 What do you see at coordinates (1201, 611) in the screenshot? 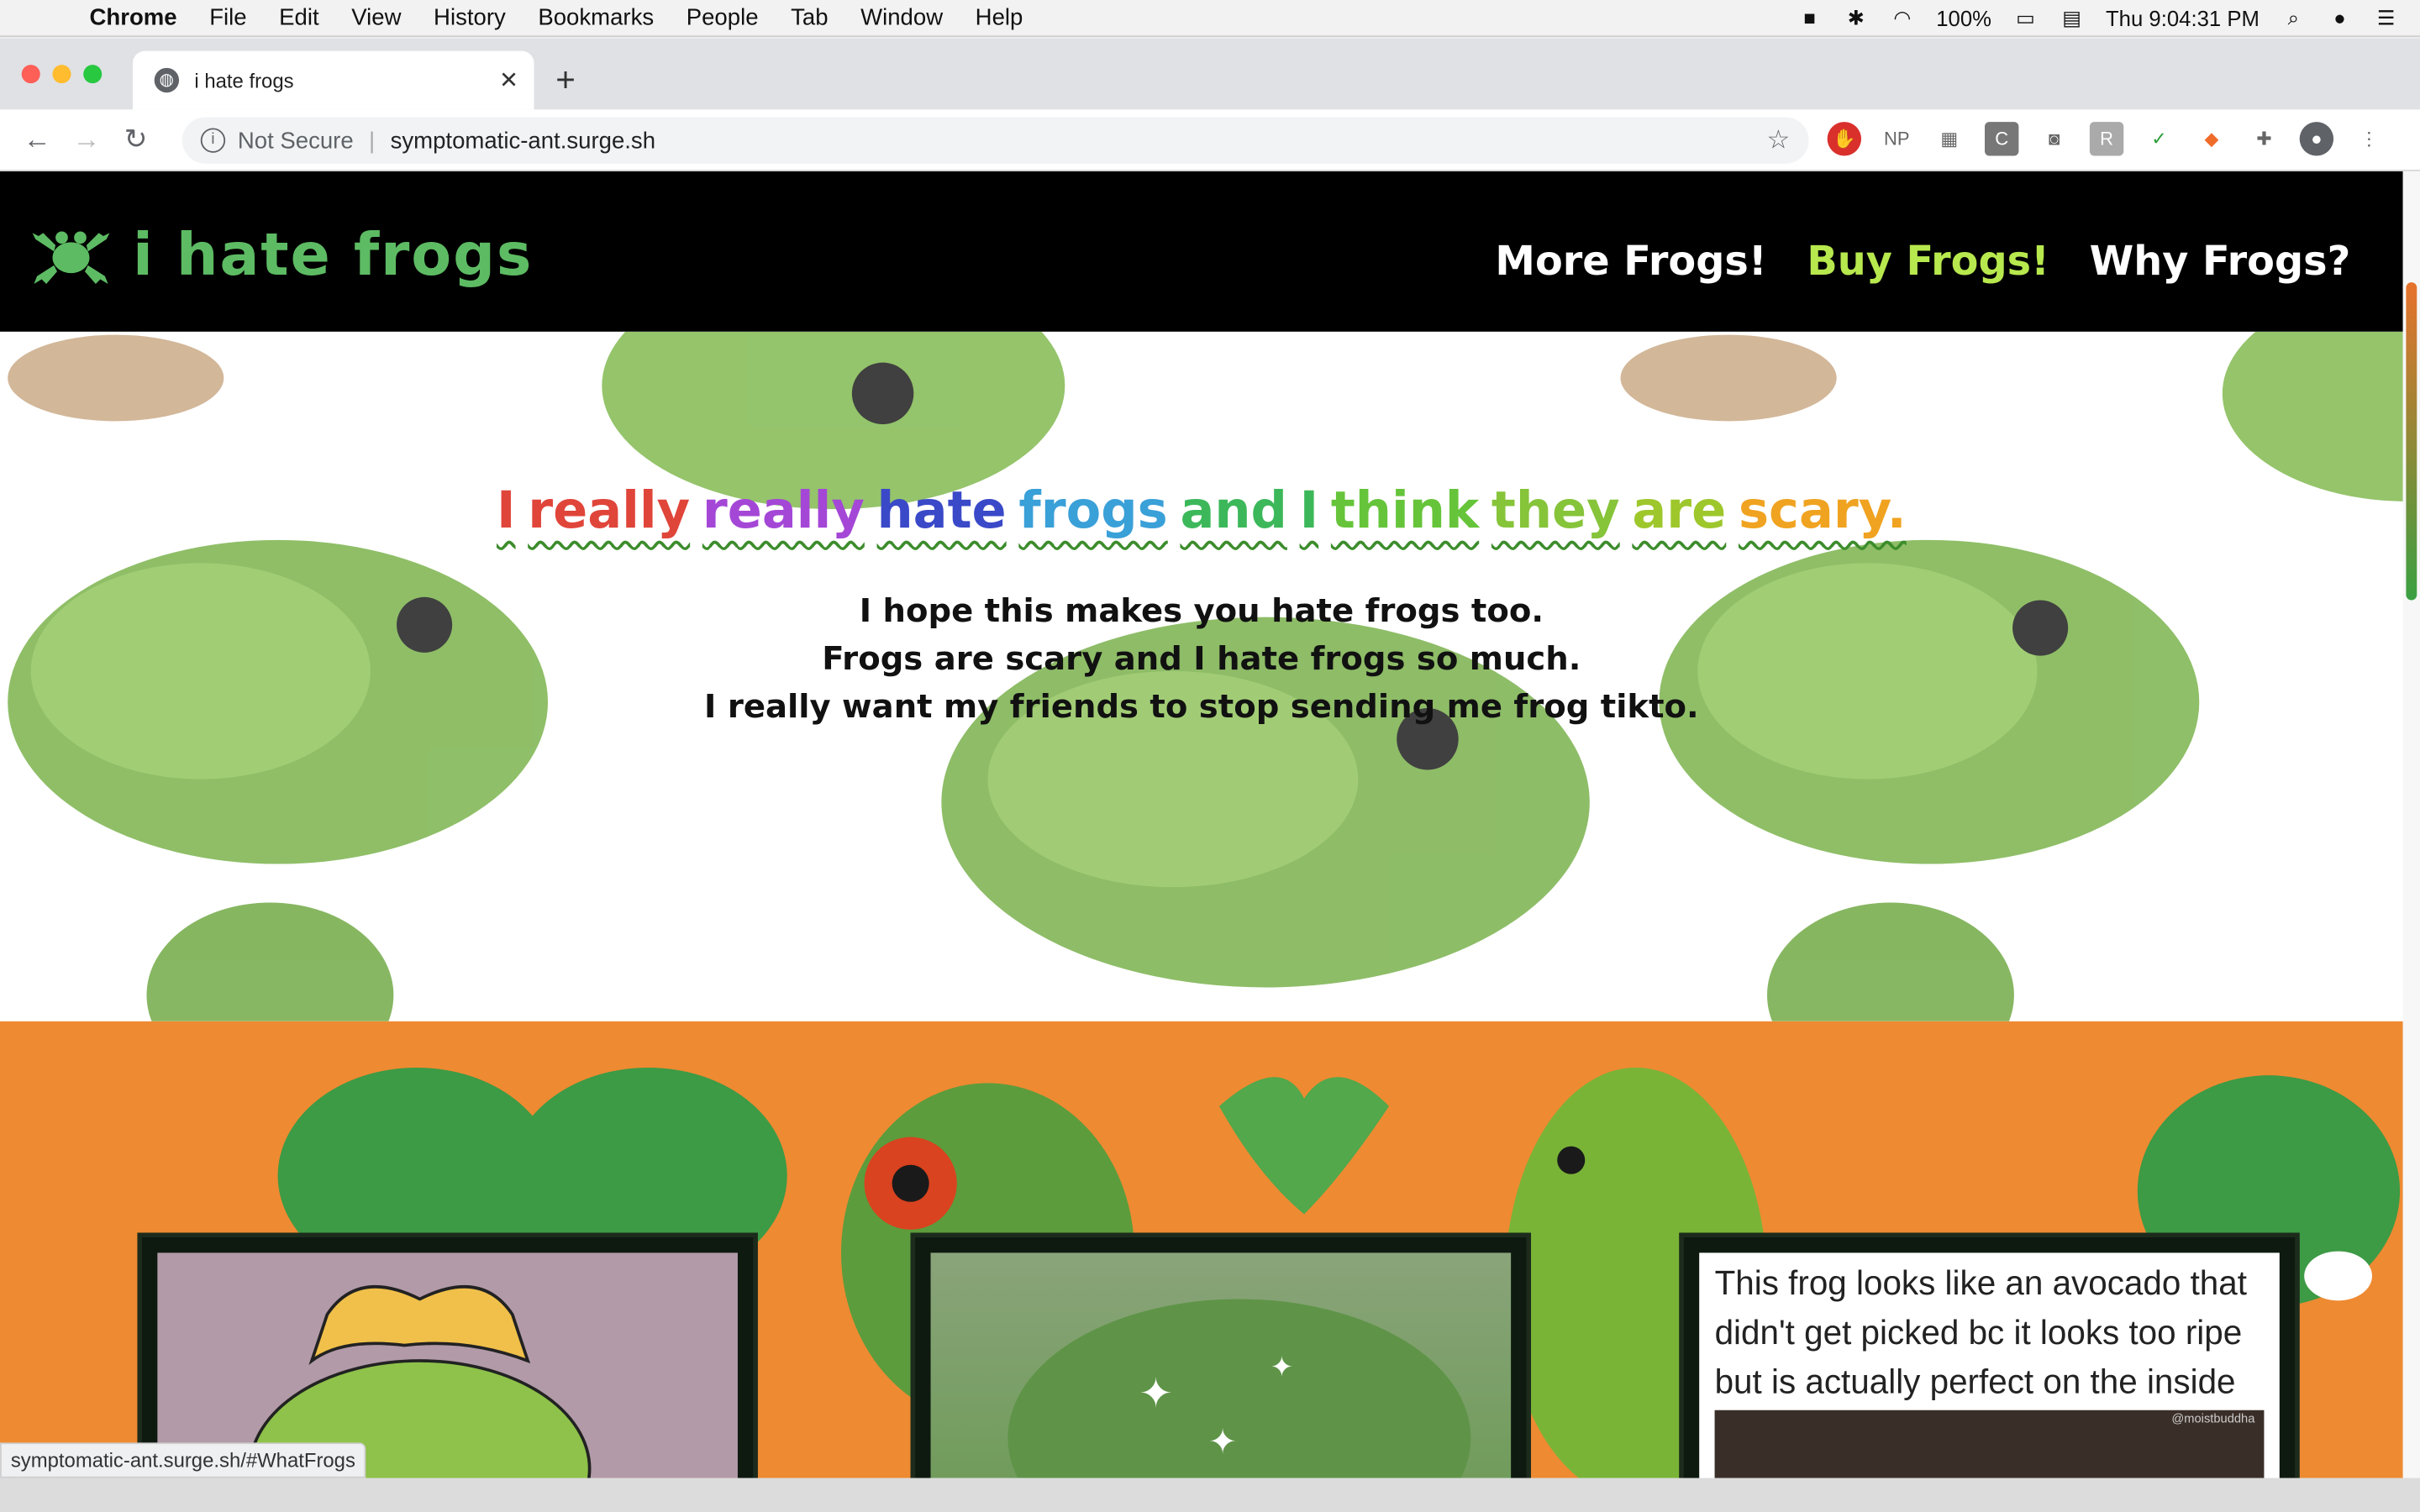
I see `hero-line-1: I hope this makes you hate frogs too.` at bounding box center [1201, 611].